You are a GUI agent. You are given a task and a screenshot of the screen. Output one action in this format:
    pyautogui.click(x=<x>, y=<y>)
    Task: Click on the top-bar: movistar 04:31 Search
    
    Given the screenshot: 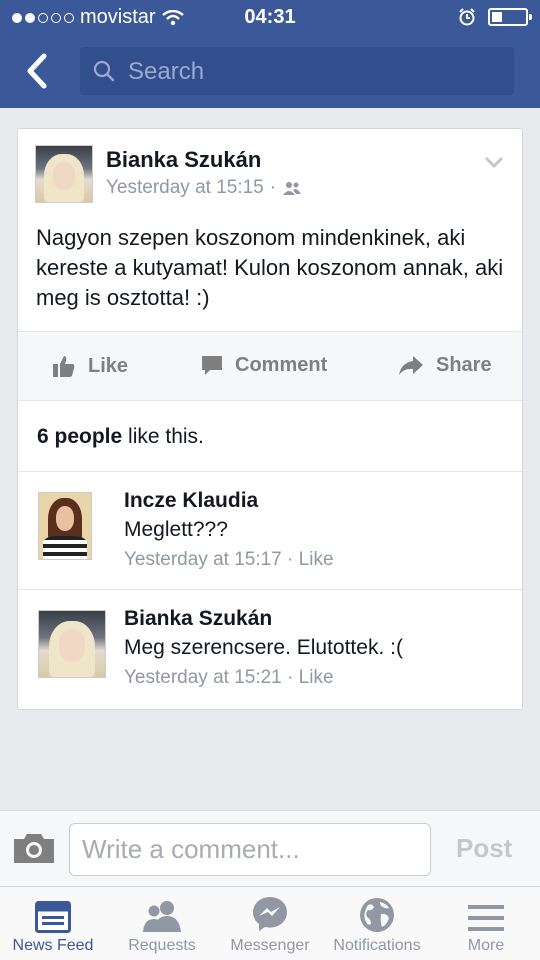 What is the action you would take?
    pyautogui.click(x=270, y=54)
    